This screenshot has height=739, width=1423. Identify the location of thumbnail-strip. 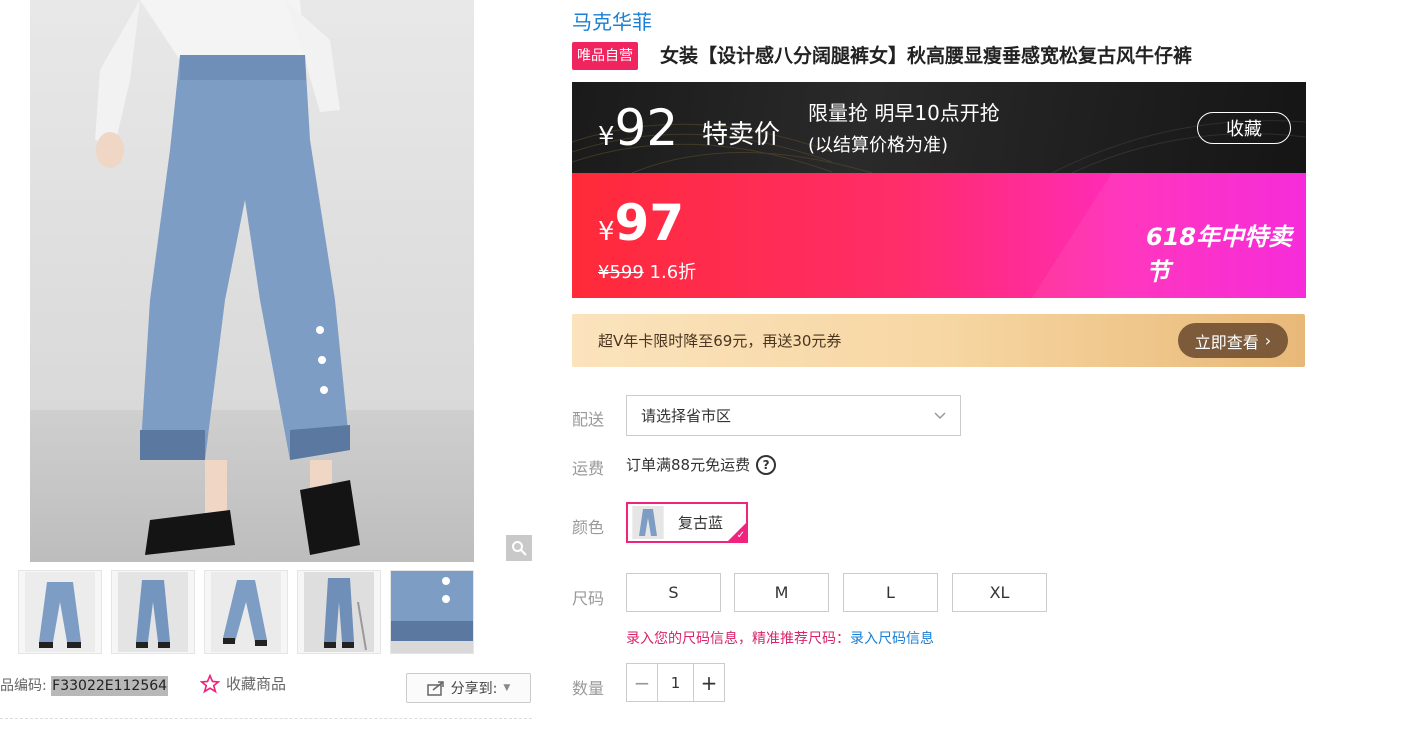
(246, 612).